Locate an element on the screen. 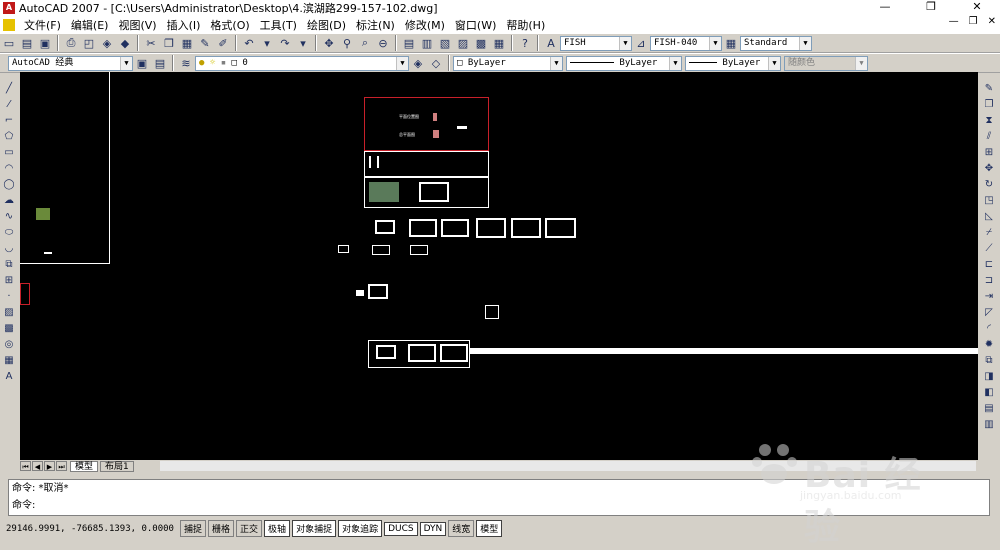  make-current-layer-icon: ◈ is located at coordinates (418, 63).